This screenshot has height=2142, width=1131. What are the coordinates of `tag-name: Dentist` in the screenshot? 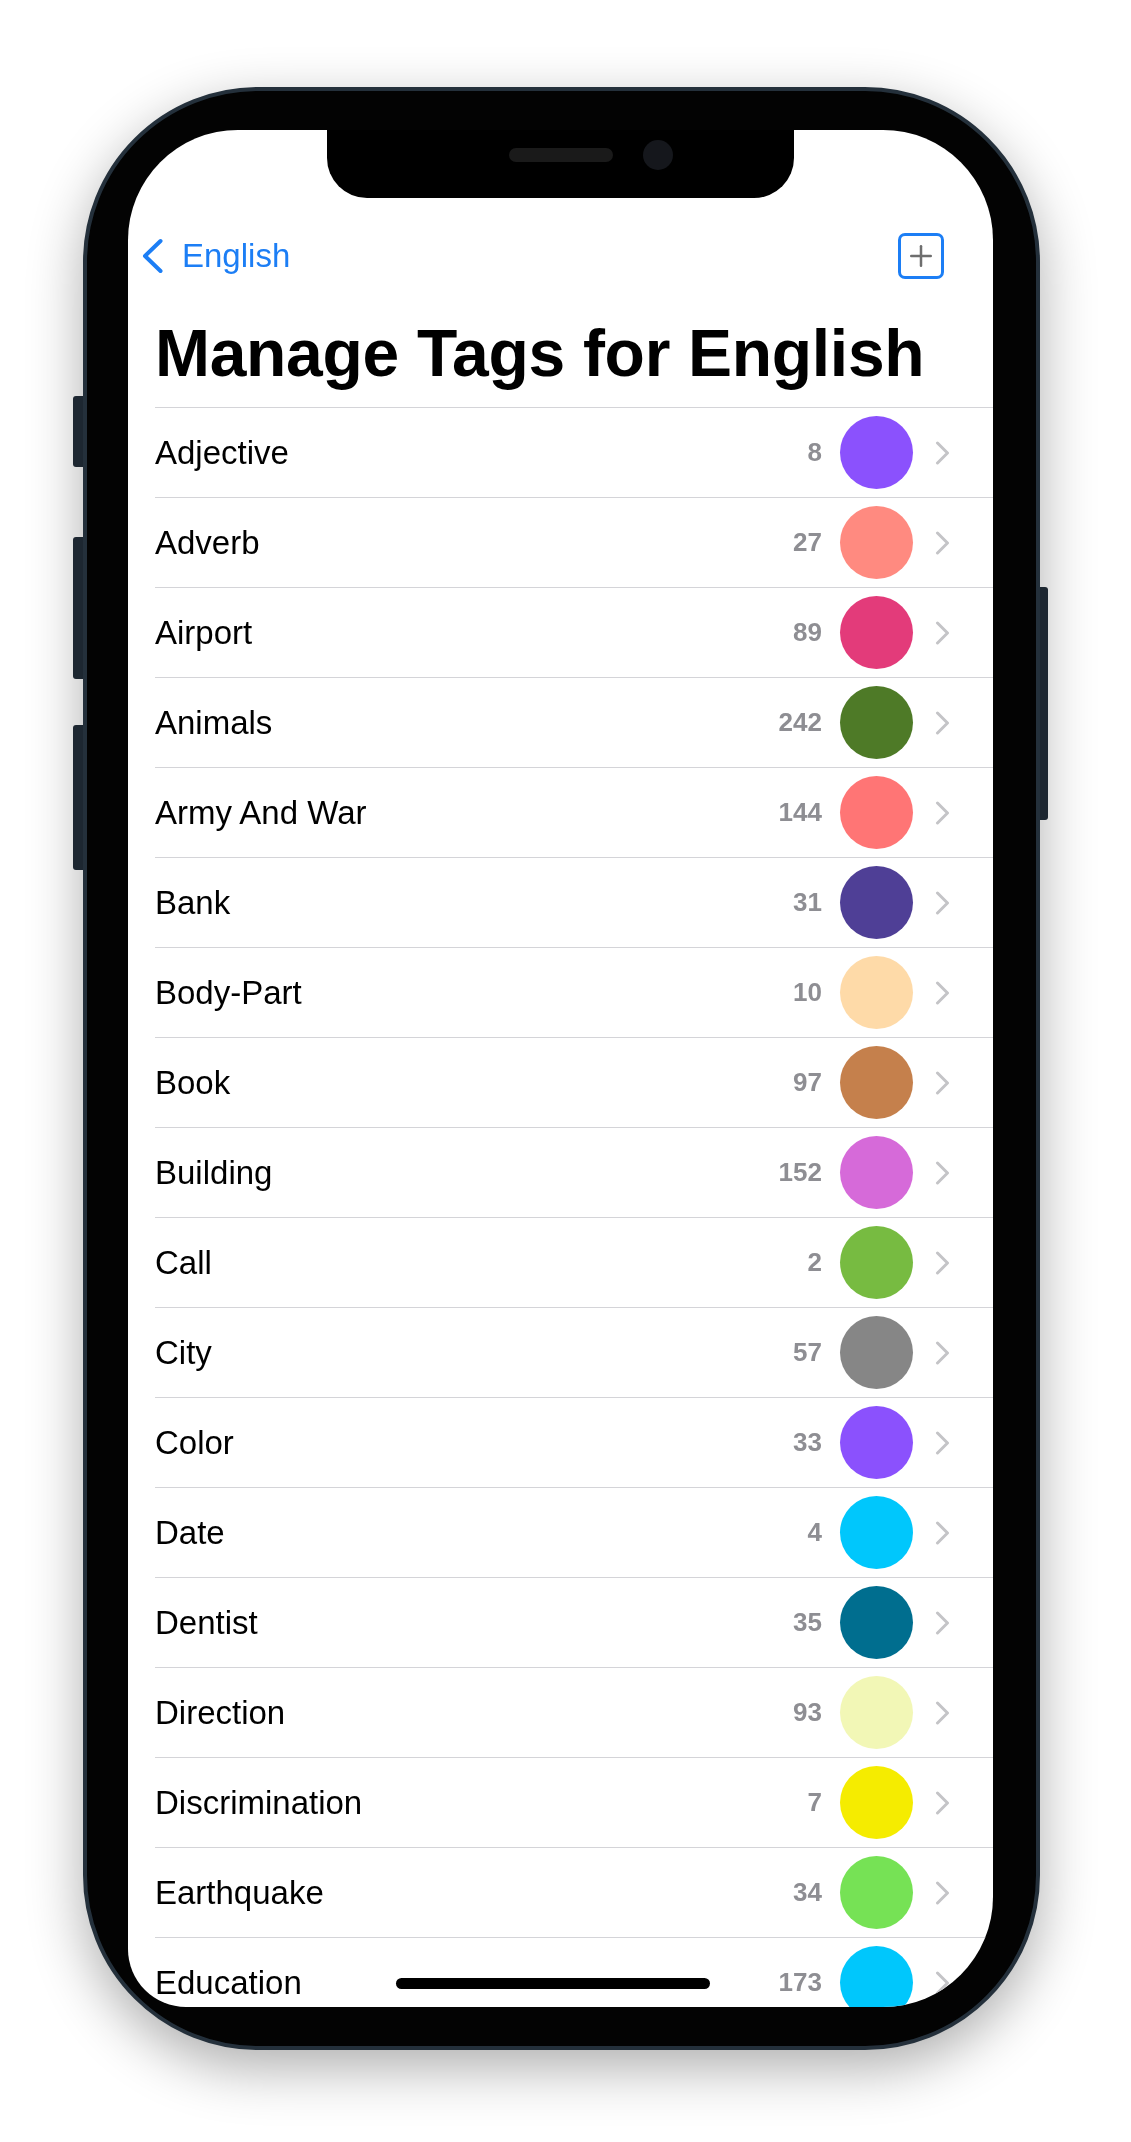 It's located at (206, 1622).